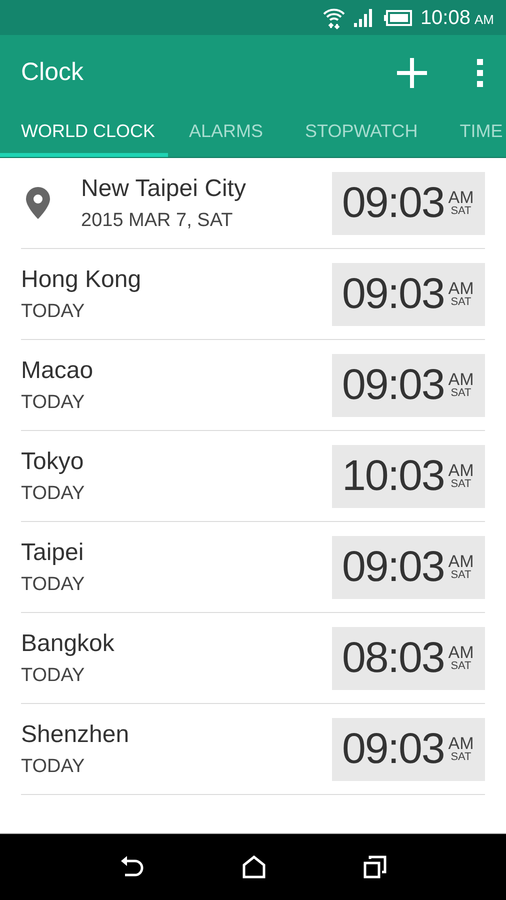 This screenshot has height=900, width=506. I want to click on city-name: Macao, so click(57, 371).